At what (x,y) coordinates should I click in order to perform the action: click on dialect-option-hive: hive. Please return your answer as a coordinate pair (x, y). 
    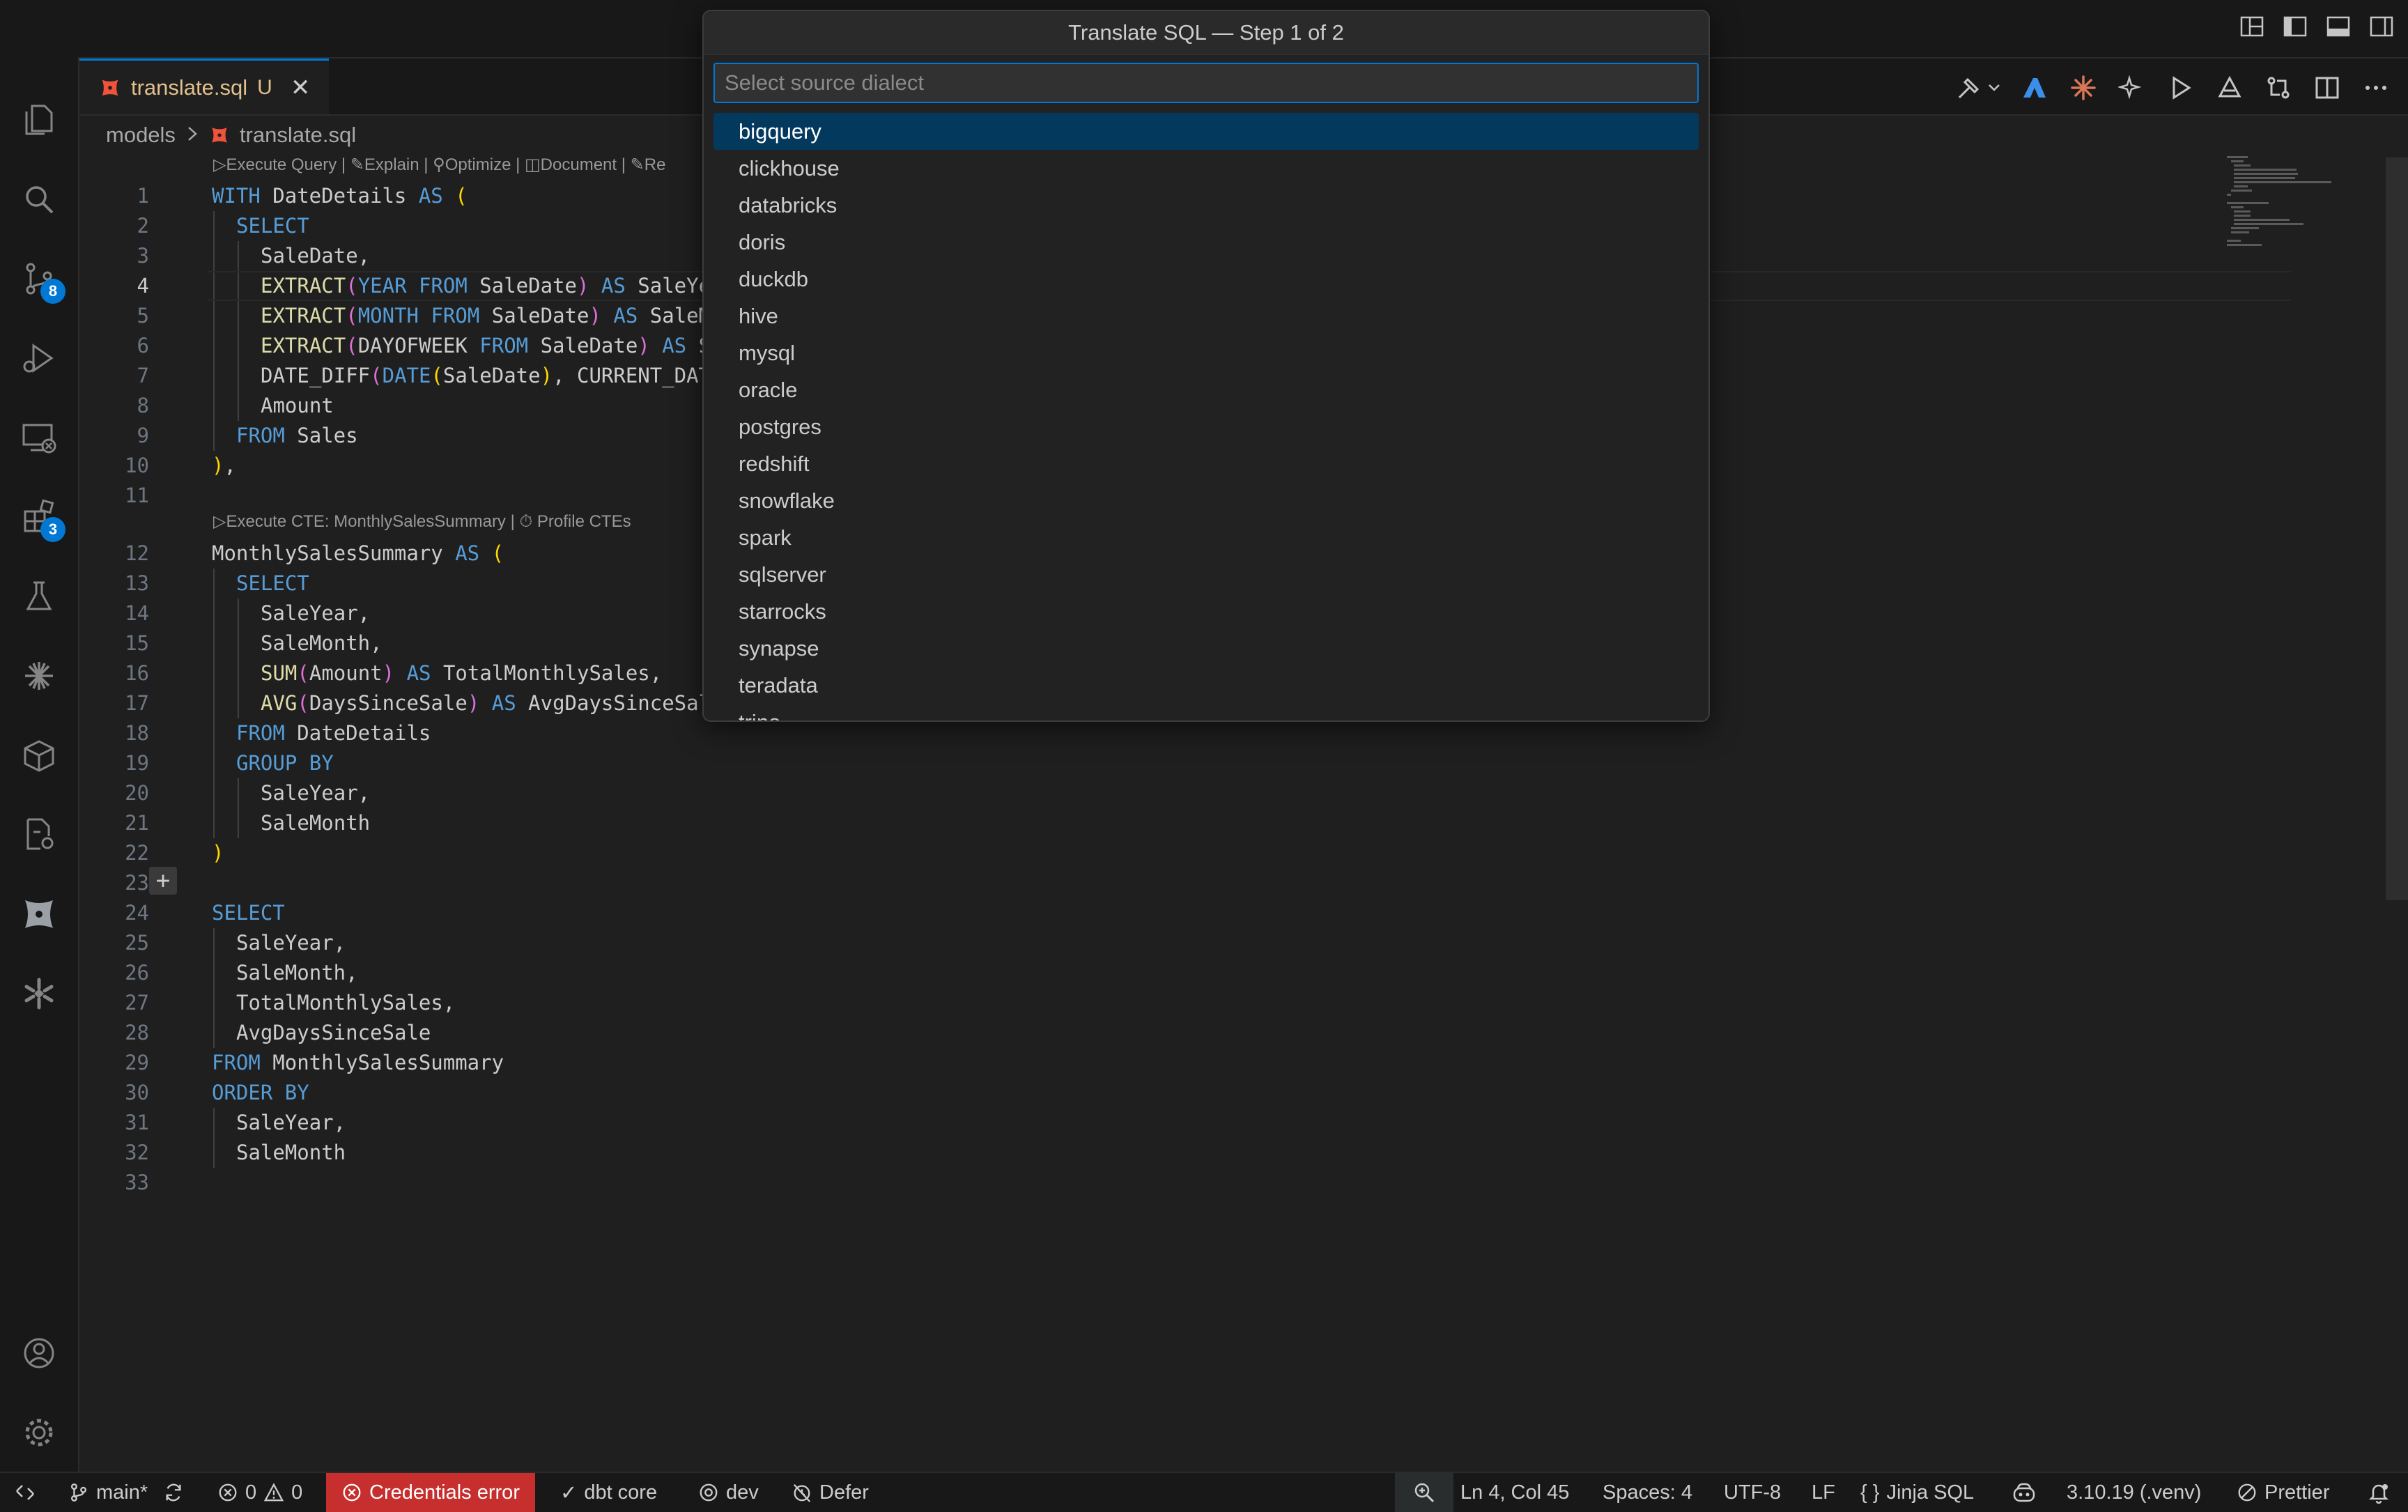
    Looking at the image, I should click on (1206, 316).